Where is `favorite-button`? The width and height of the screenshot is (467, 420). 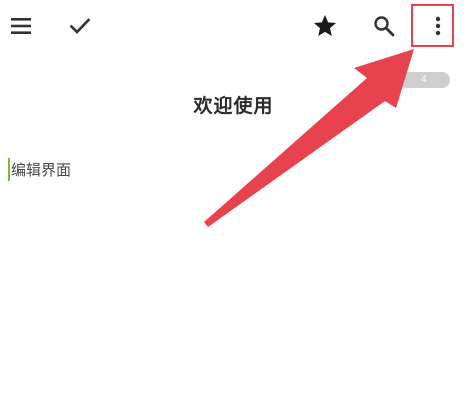 favorite-button is located at coordinates (325, 26).